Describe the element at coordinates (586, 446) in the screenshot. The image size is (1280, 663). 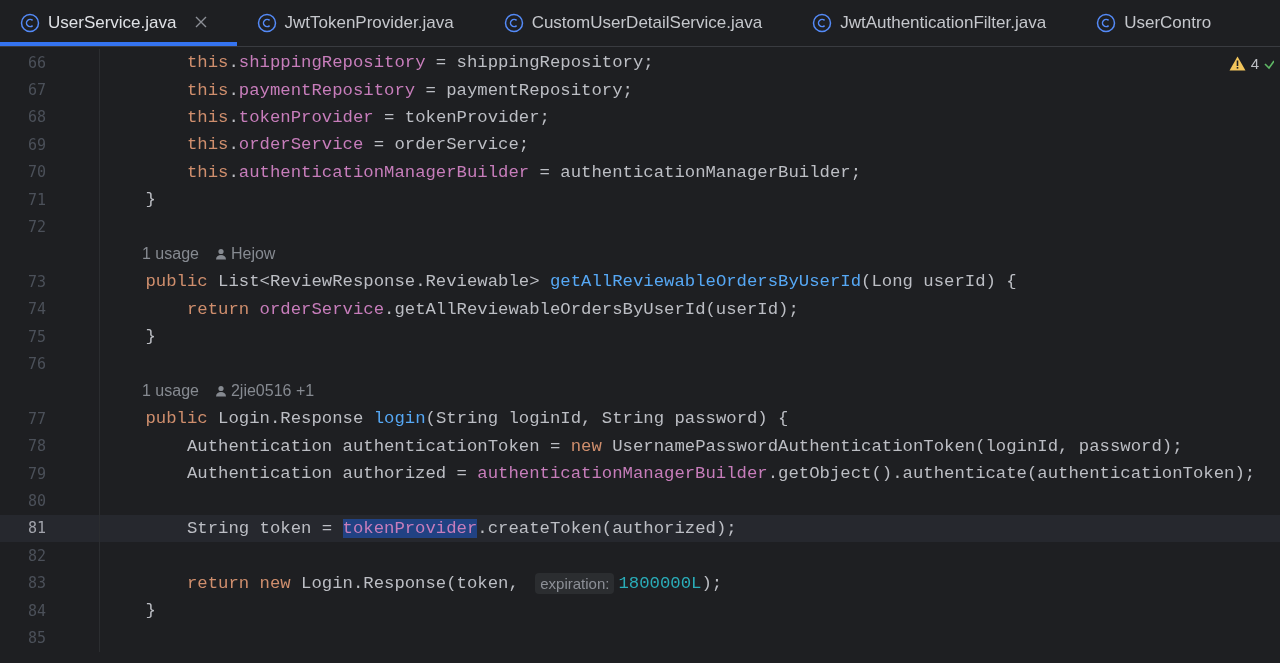
I see `code-token: new` at that location.